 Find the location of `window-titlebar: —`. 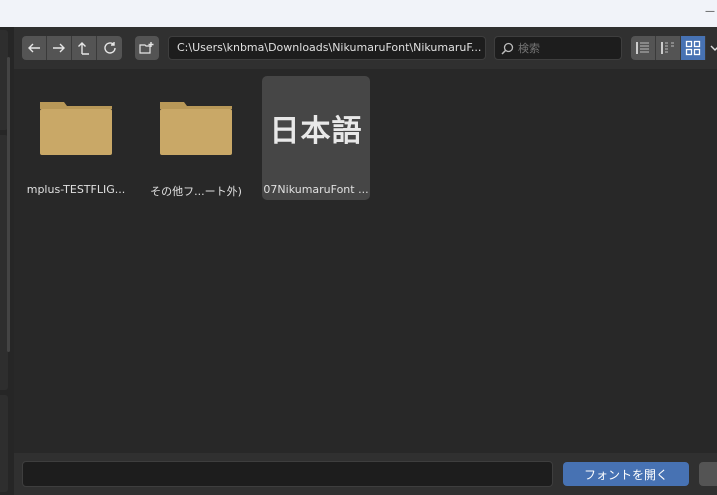

window-titlebar: — is located at coordinates (358, 13).